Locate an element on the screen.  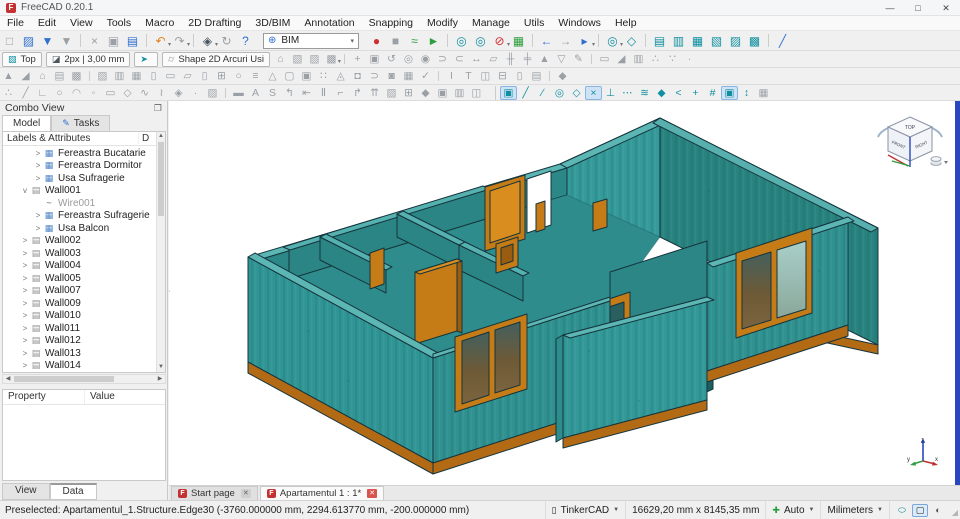
scroll-up-icon: ▲ is located at coordinates (161, 136).